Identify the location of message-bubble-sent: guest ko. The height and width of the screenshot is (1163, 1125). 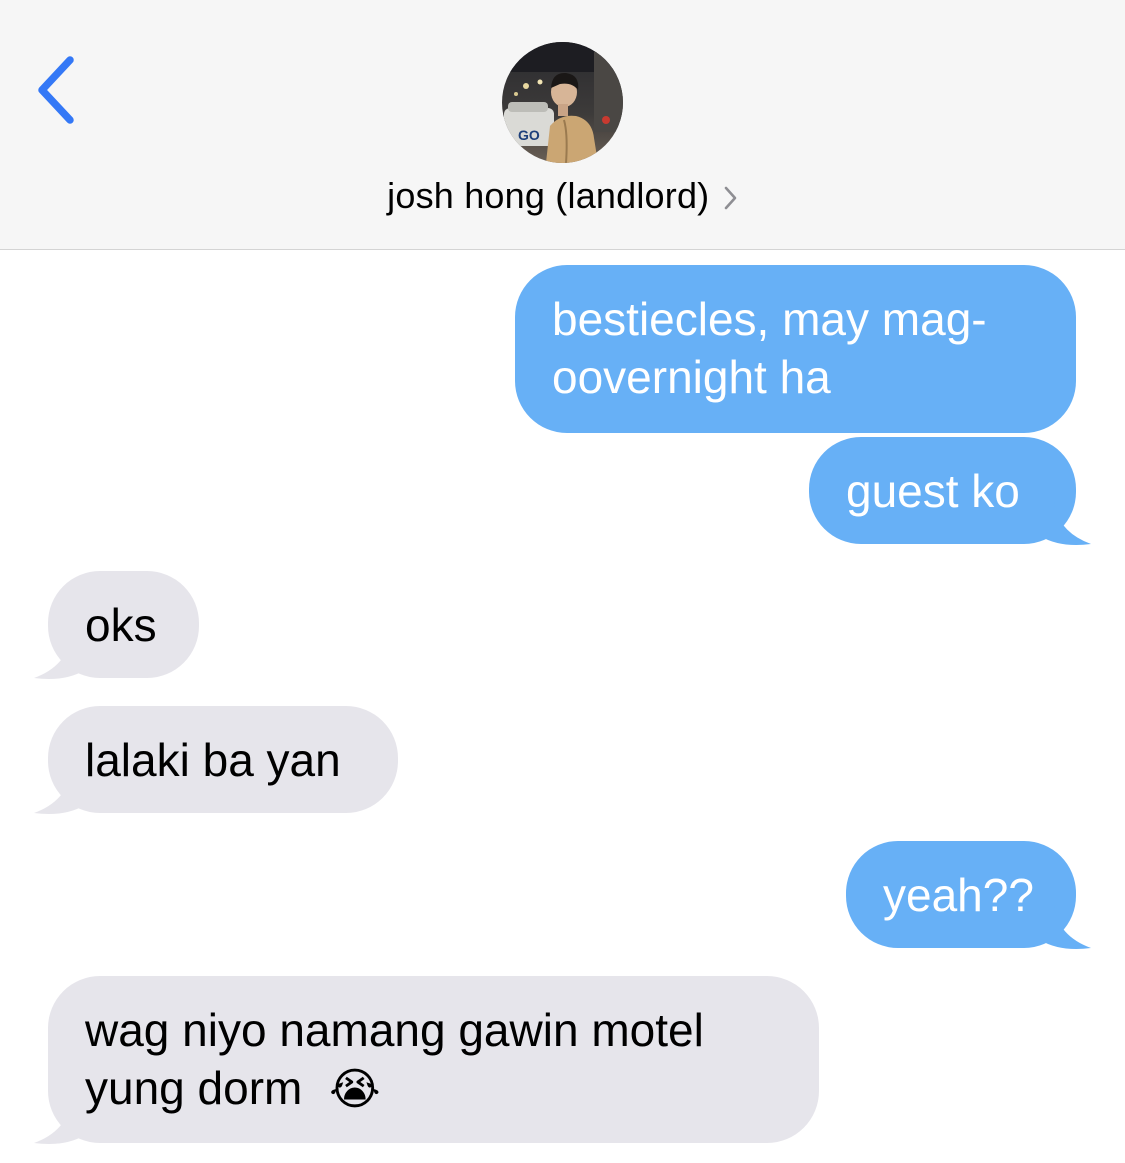
(942, 490).